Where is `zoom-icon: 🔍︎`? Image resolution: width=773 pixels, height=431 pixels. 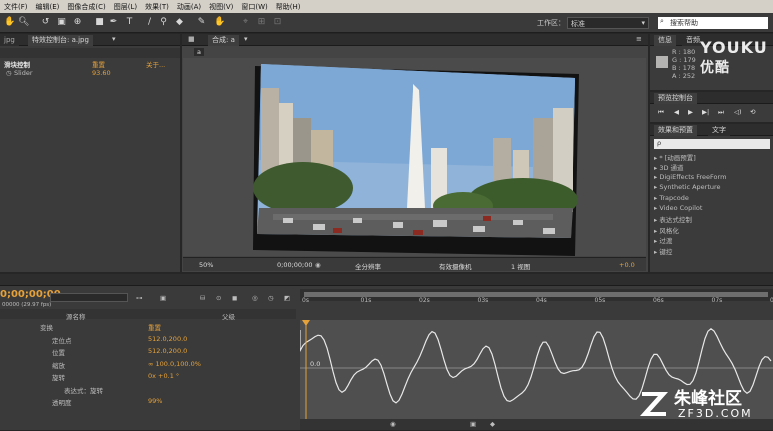 zoom-icon: 🔍︎ is located at coordinates (23, 22).